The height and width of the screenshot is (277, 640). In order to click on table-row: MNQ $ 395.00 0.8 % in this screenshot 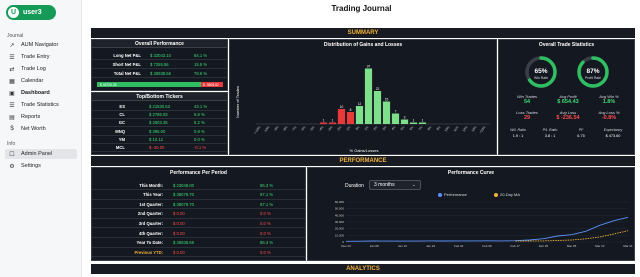, I will do `click(159, 132)`.